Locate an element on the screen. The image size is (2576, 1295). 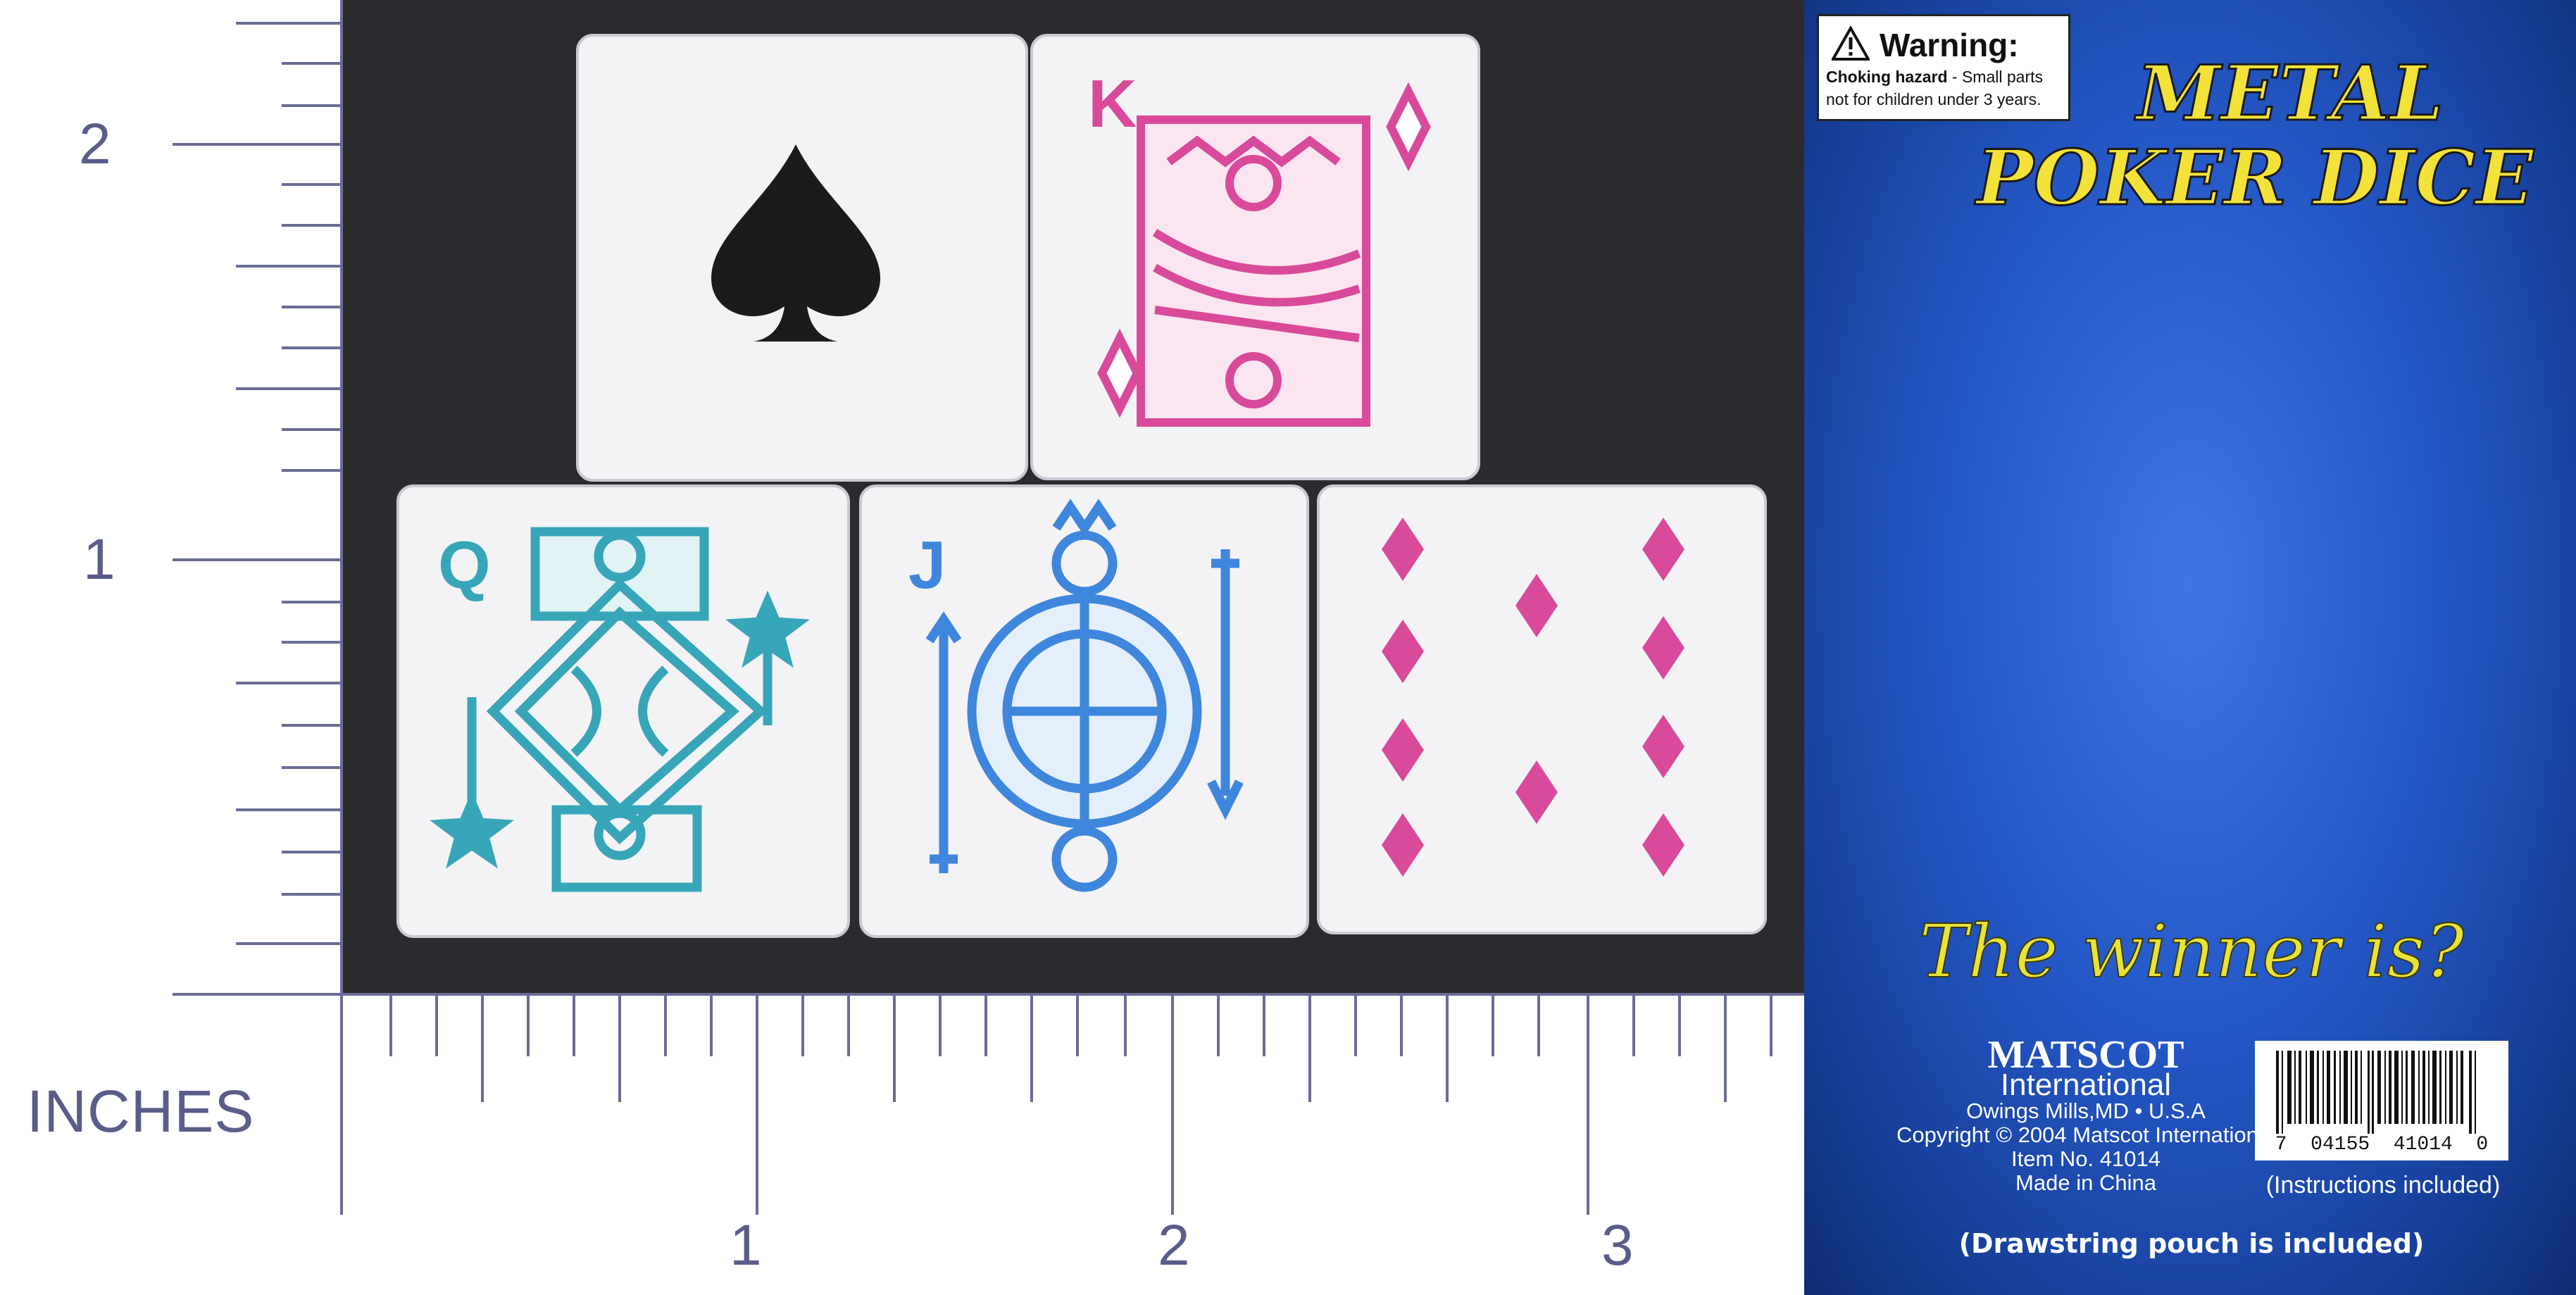
brand-subtitle: International is located at coordinates (2086, 1085).